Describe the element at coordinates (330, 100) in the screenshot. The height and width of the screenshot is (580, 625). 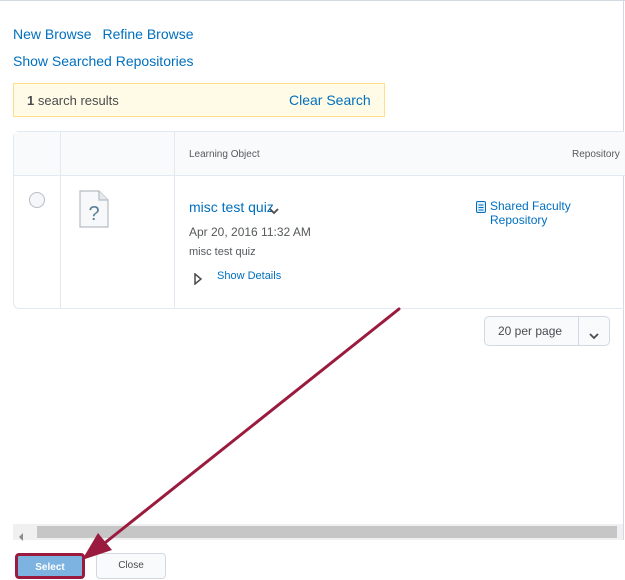
I see `clear-search-link: Clear Search` at that location.